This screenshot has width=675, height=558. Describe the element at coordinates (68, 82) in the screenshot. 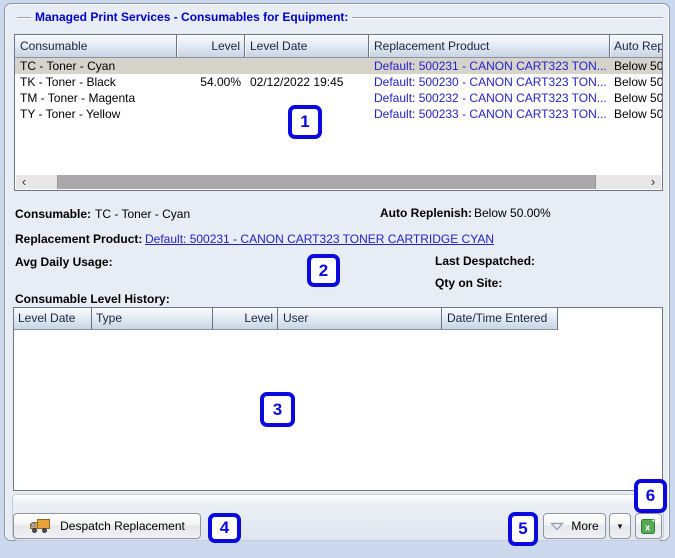

I see `cell-consumable: TK - Toner - Black` at that location.